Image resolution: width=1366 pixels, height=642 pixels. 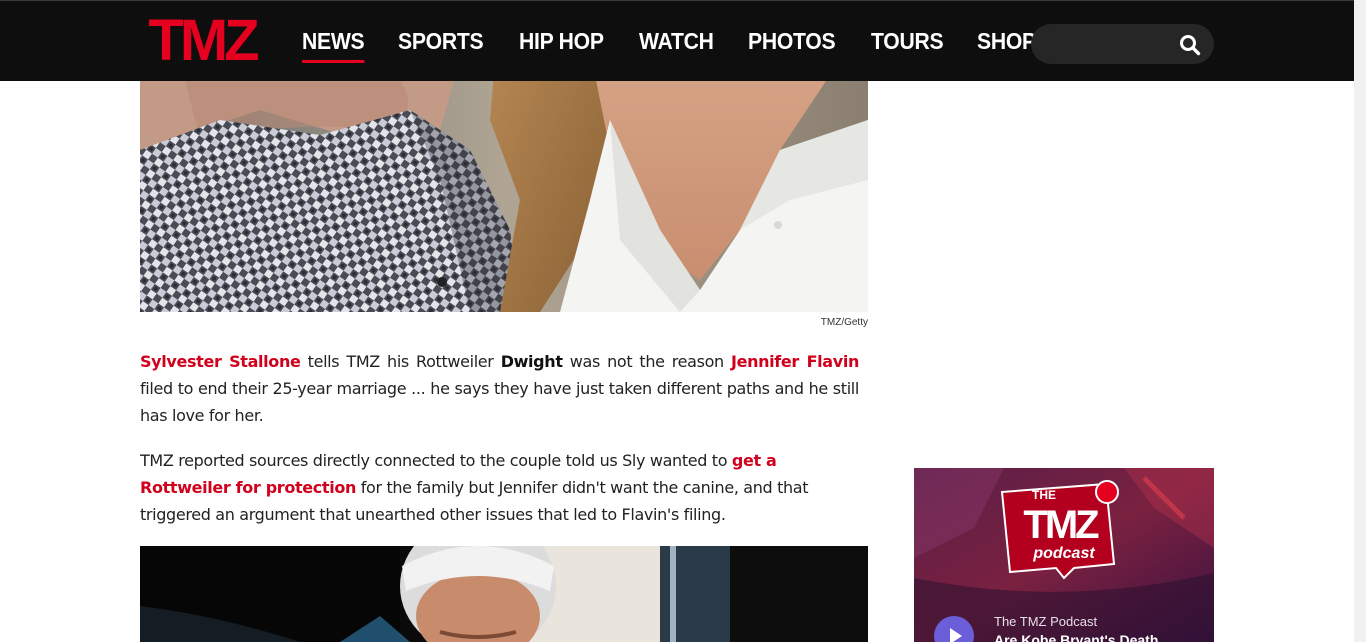 I want to click on podcast-logo-podcast: podcast, so click(x=1063, y=553).